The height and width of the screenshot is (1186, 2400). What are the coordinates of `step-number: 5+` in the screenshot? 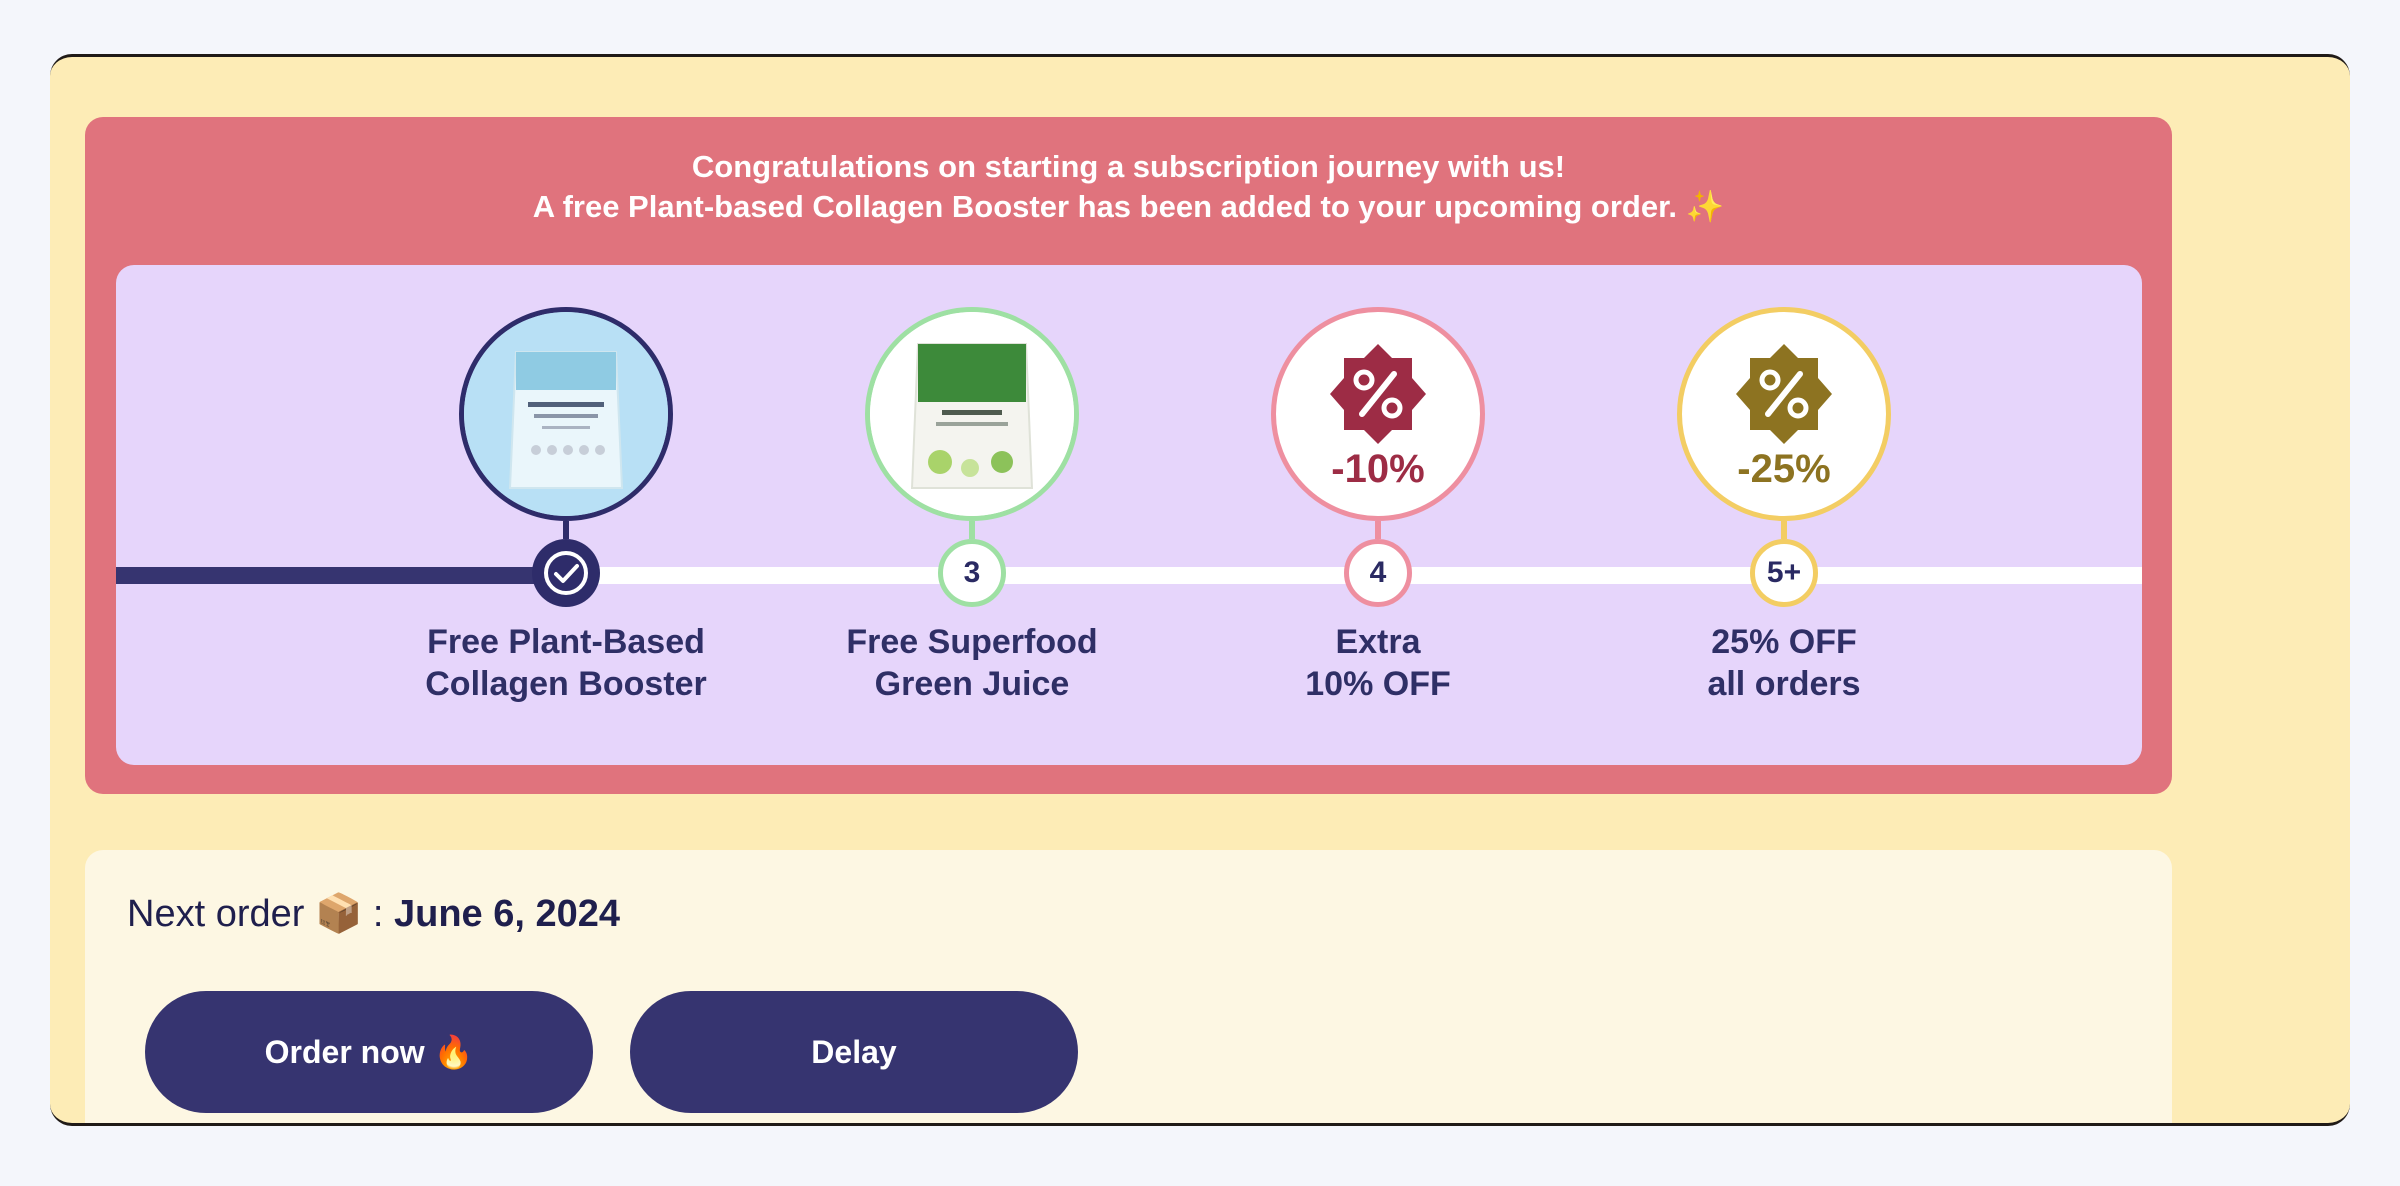 It's located at (1784, 573).